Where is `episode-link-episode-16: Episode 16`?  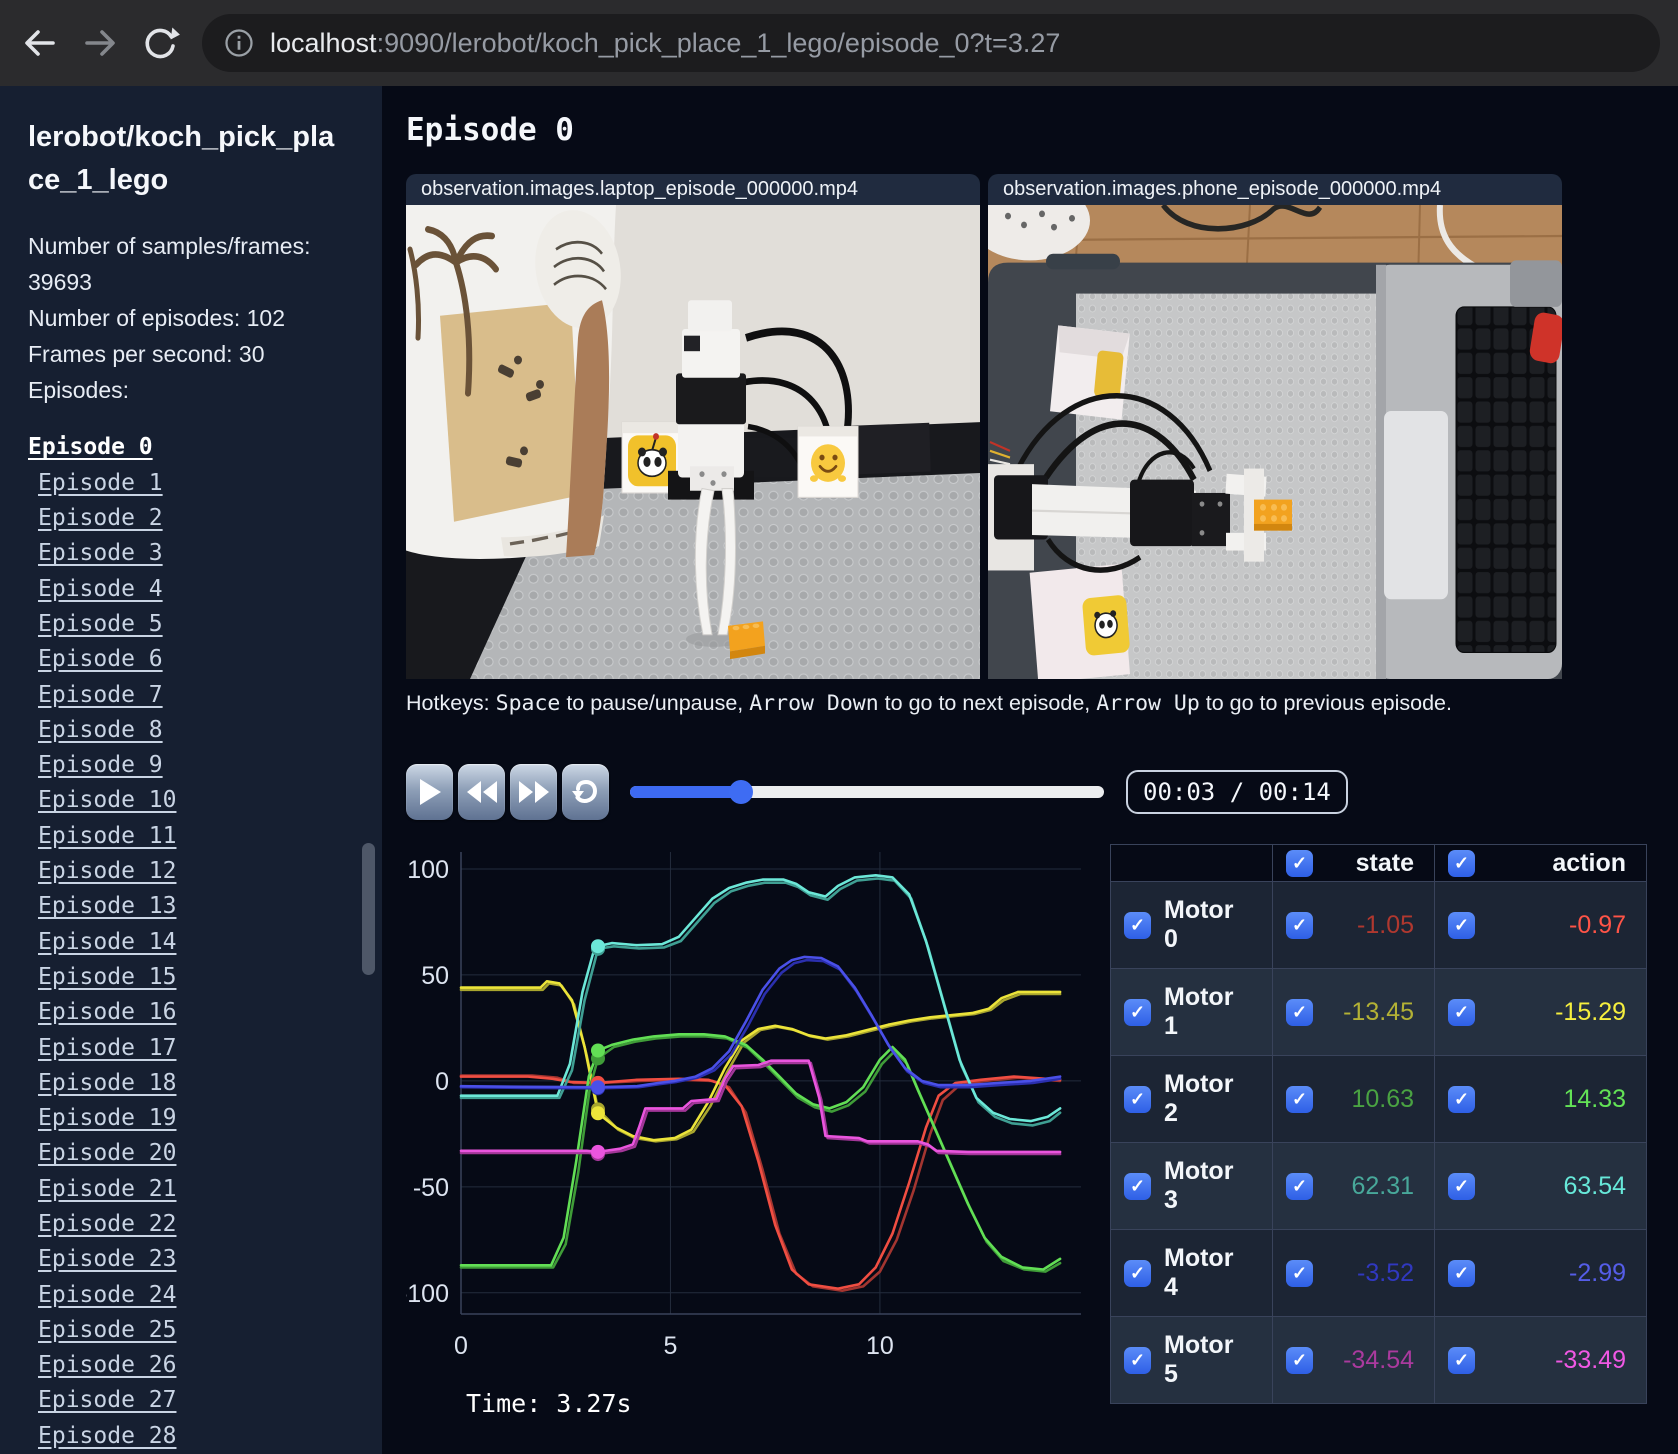 episode-link-episode-16: Episode 16 is located at coordinates (107, 1012).